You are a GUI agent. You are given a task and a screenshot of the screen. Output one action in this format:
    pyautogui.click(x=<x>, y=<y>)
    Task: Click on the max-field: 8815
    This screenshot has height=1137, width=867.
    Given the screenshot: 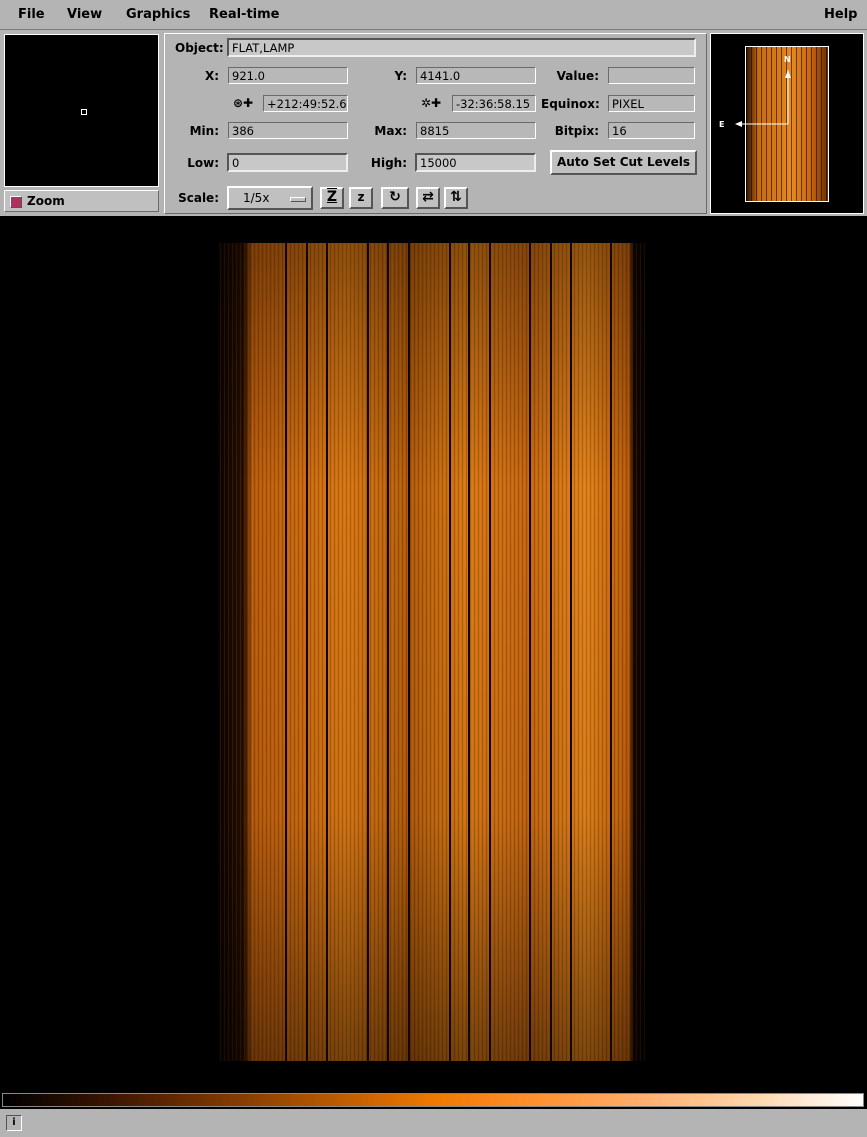 What is the action you would take?
    pyautogui.click(x=476, y=130)
    